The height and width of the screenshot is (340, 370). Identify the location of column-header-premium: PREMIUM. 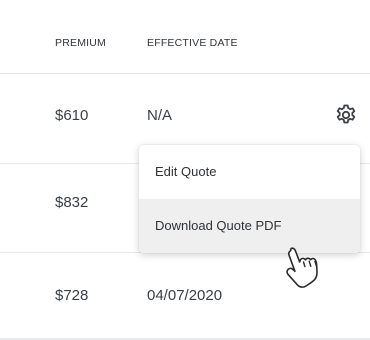
(80, 43).